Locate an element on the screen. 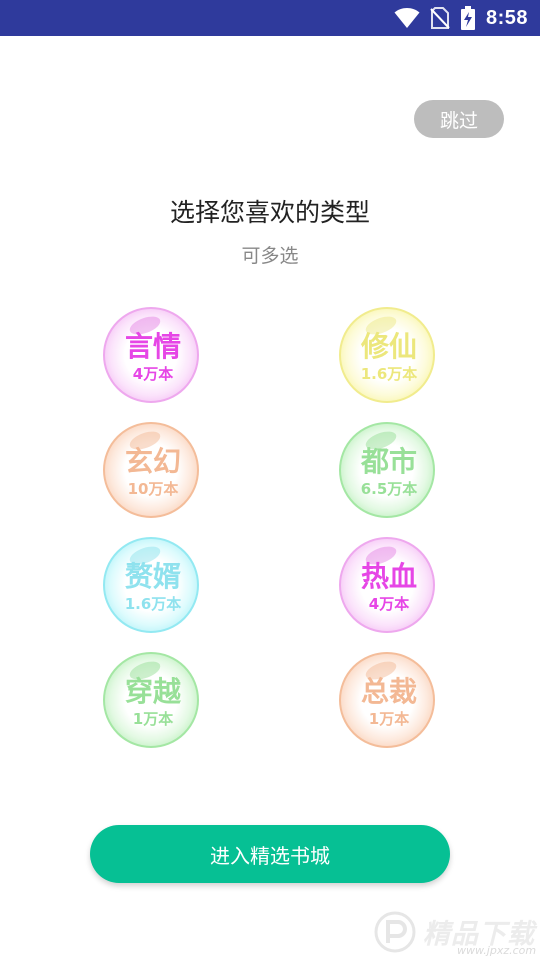  genre-bubble-son-in-law: 赘婿 1.6万本 is located at coordinates (151, 585).